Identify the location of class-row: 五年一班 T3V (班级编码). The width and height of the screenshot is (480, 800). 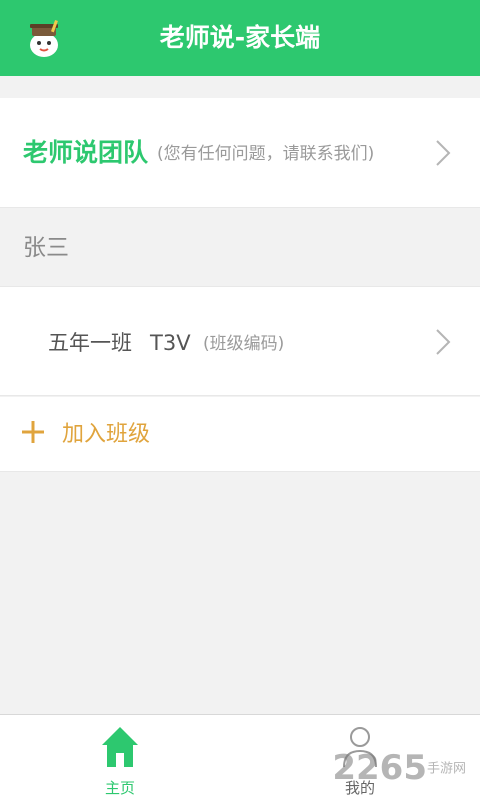
(240, 341).